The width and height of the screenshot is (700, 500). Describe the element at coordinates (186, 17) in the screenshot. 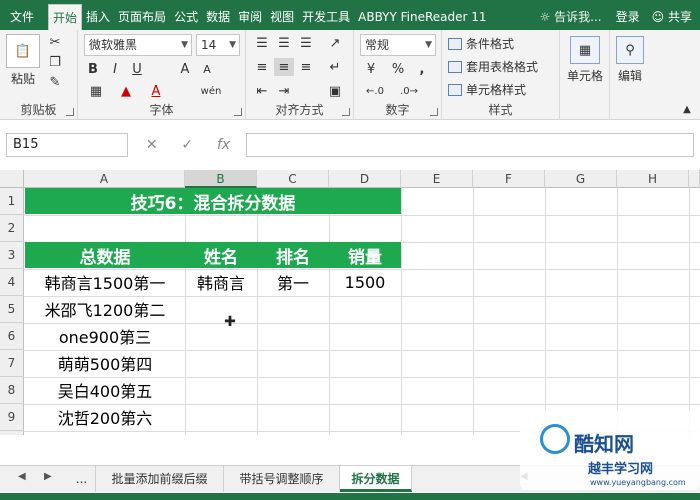

I see `tab-formulas: 公式` at that location.